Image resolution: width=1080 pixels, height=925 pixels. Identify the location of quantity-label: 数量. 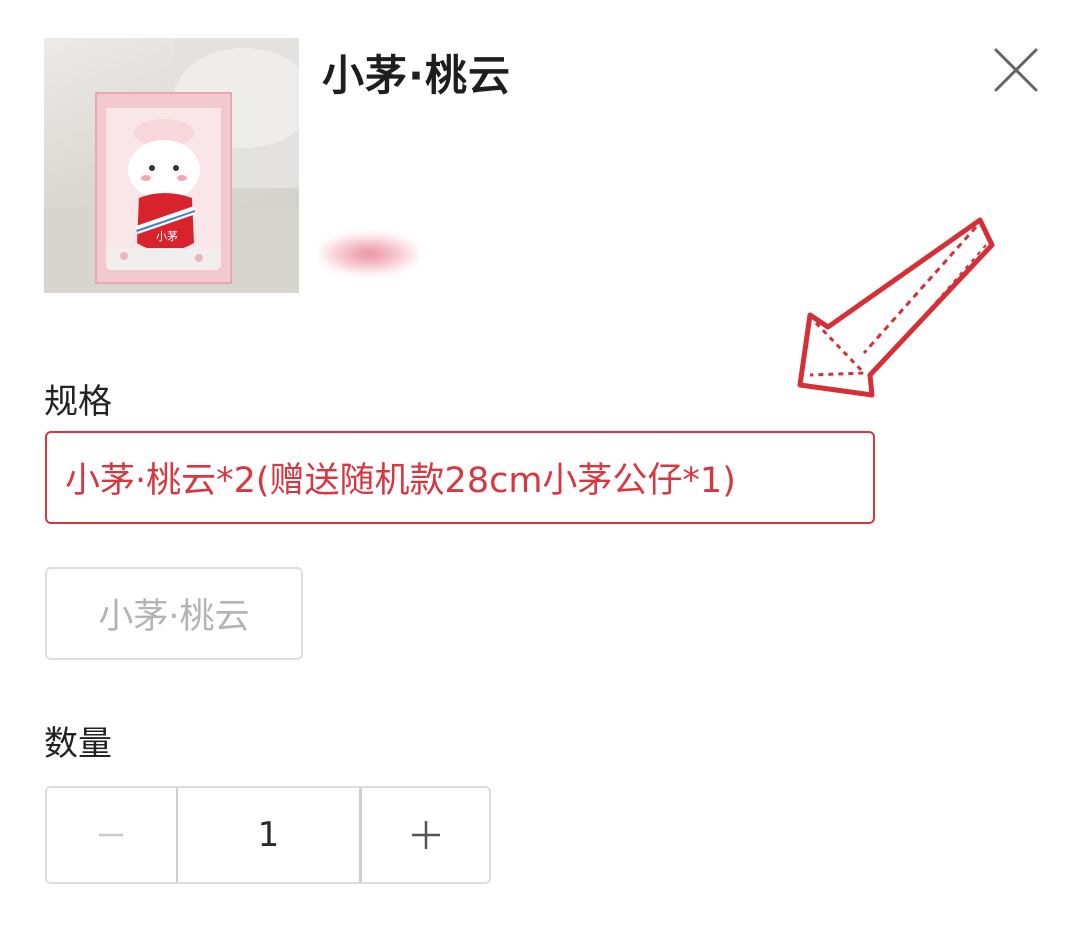
(78, 744).